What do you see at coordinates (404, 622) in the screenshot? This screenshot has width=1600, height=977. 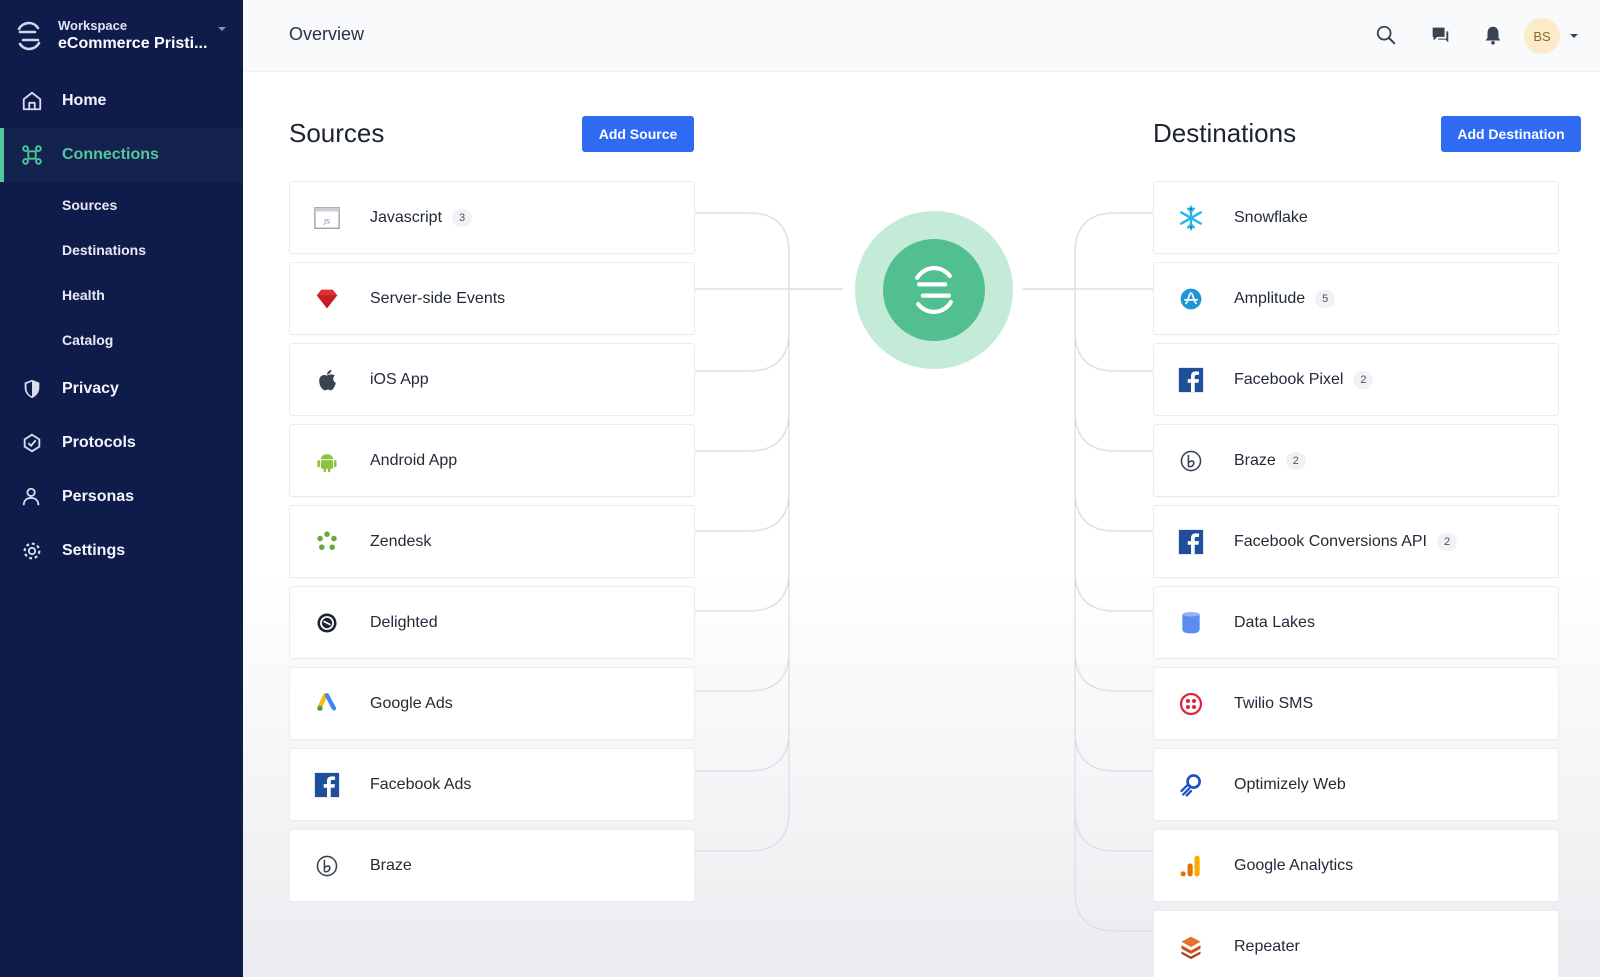 I see `source-label: Delighted` at bounding box center [404, 622].